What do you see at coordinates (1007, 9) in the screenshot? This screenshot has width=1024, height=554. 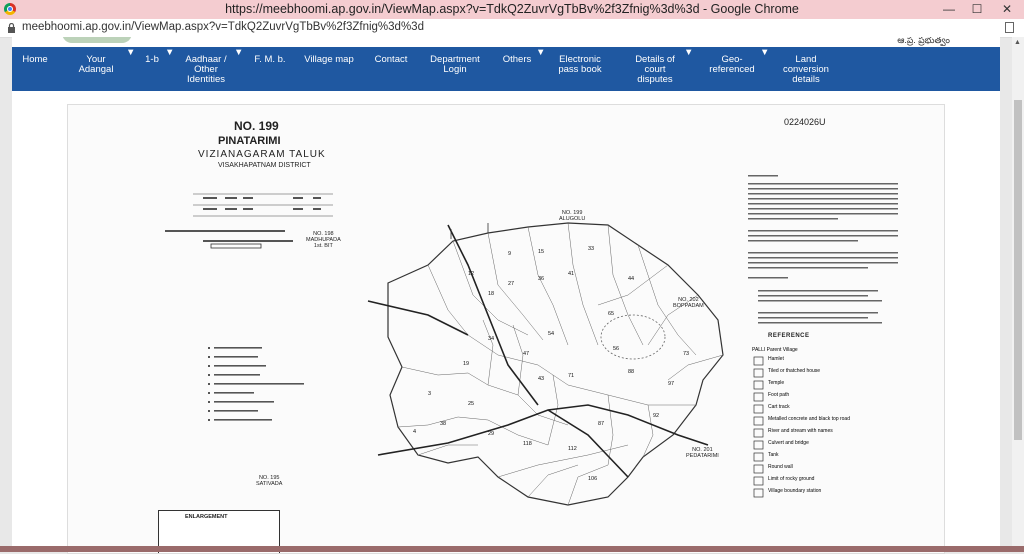 I see `close-button: ✕` at bounding box center [1007, 9].